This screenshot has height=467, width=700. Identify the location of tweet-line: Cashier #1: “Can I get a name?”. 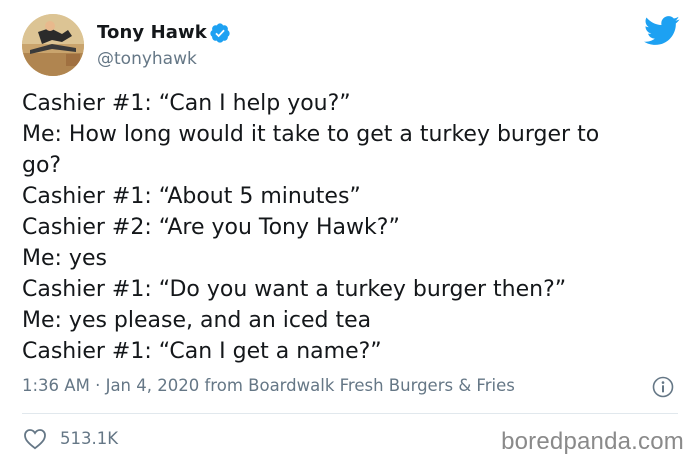
(202, 351).